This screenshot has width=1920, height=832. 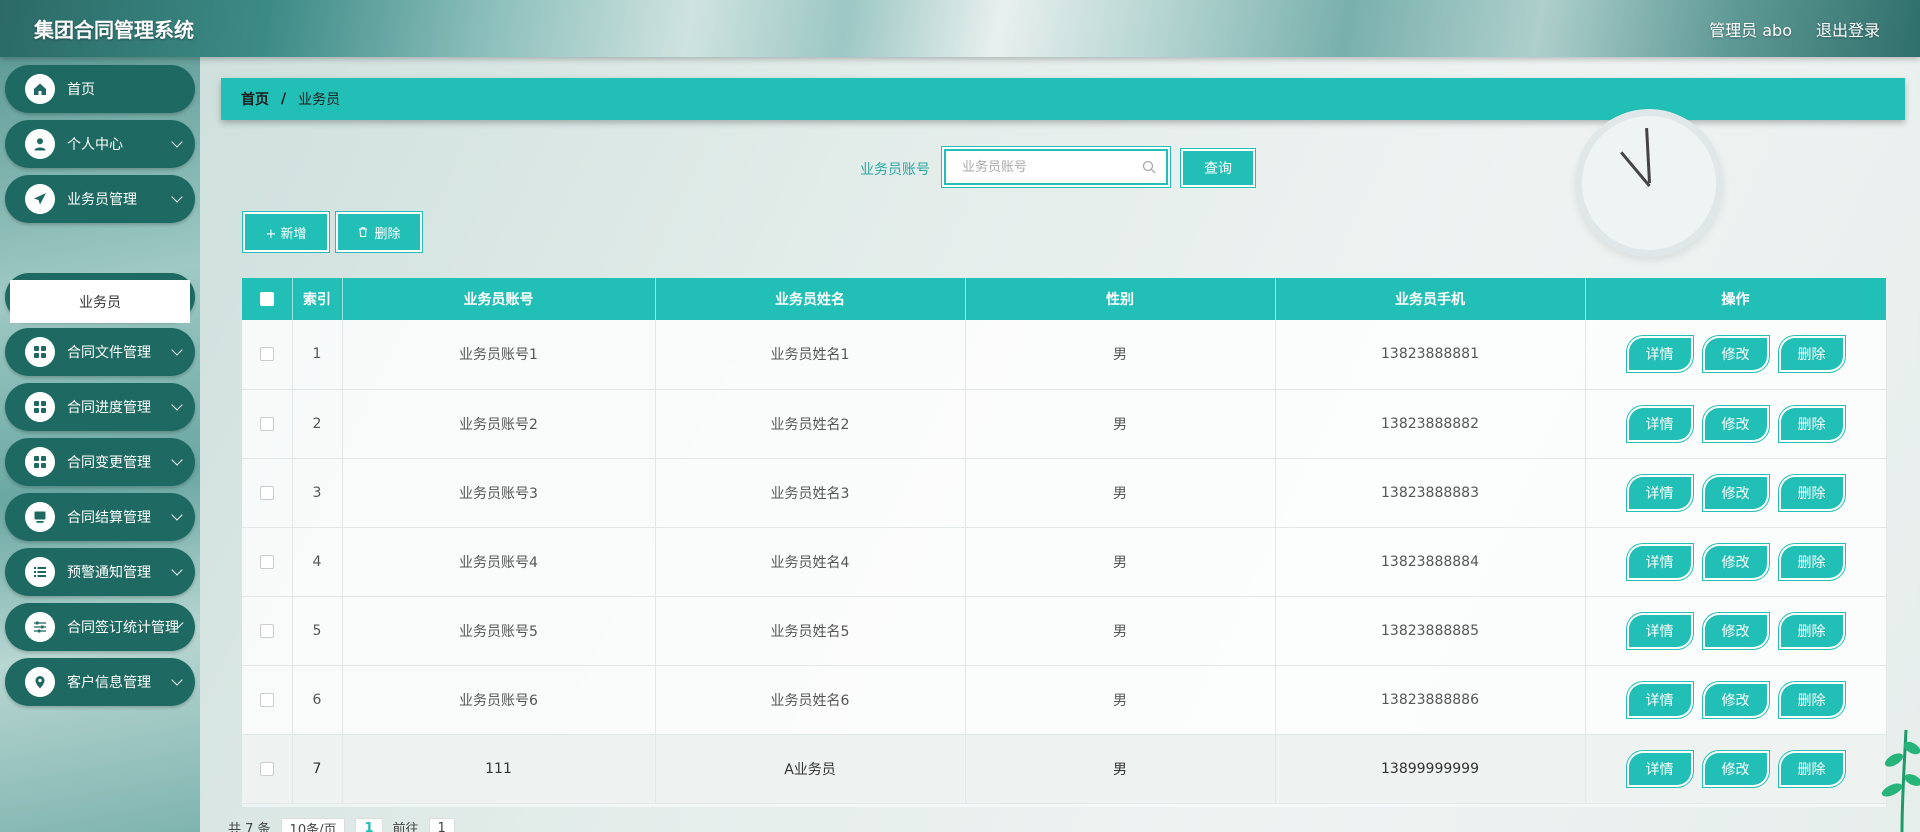 What do you see at coordinates (286, 232) in the screenshot?
I see `add-button: + 新增` at bounding box center [286, 232].